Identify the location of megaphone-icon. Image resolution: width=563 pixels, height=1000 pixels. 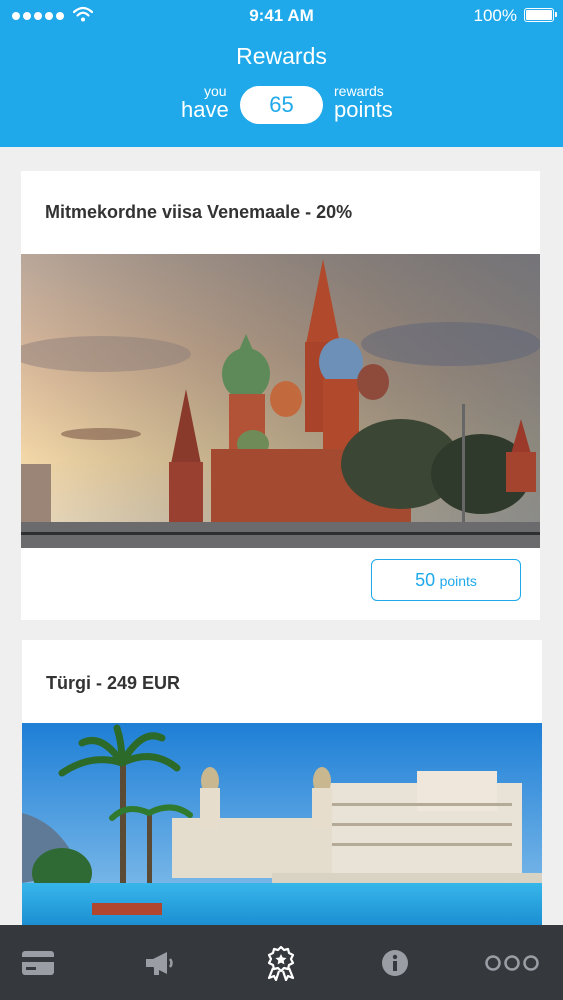
(159, 963).